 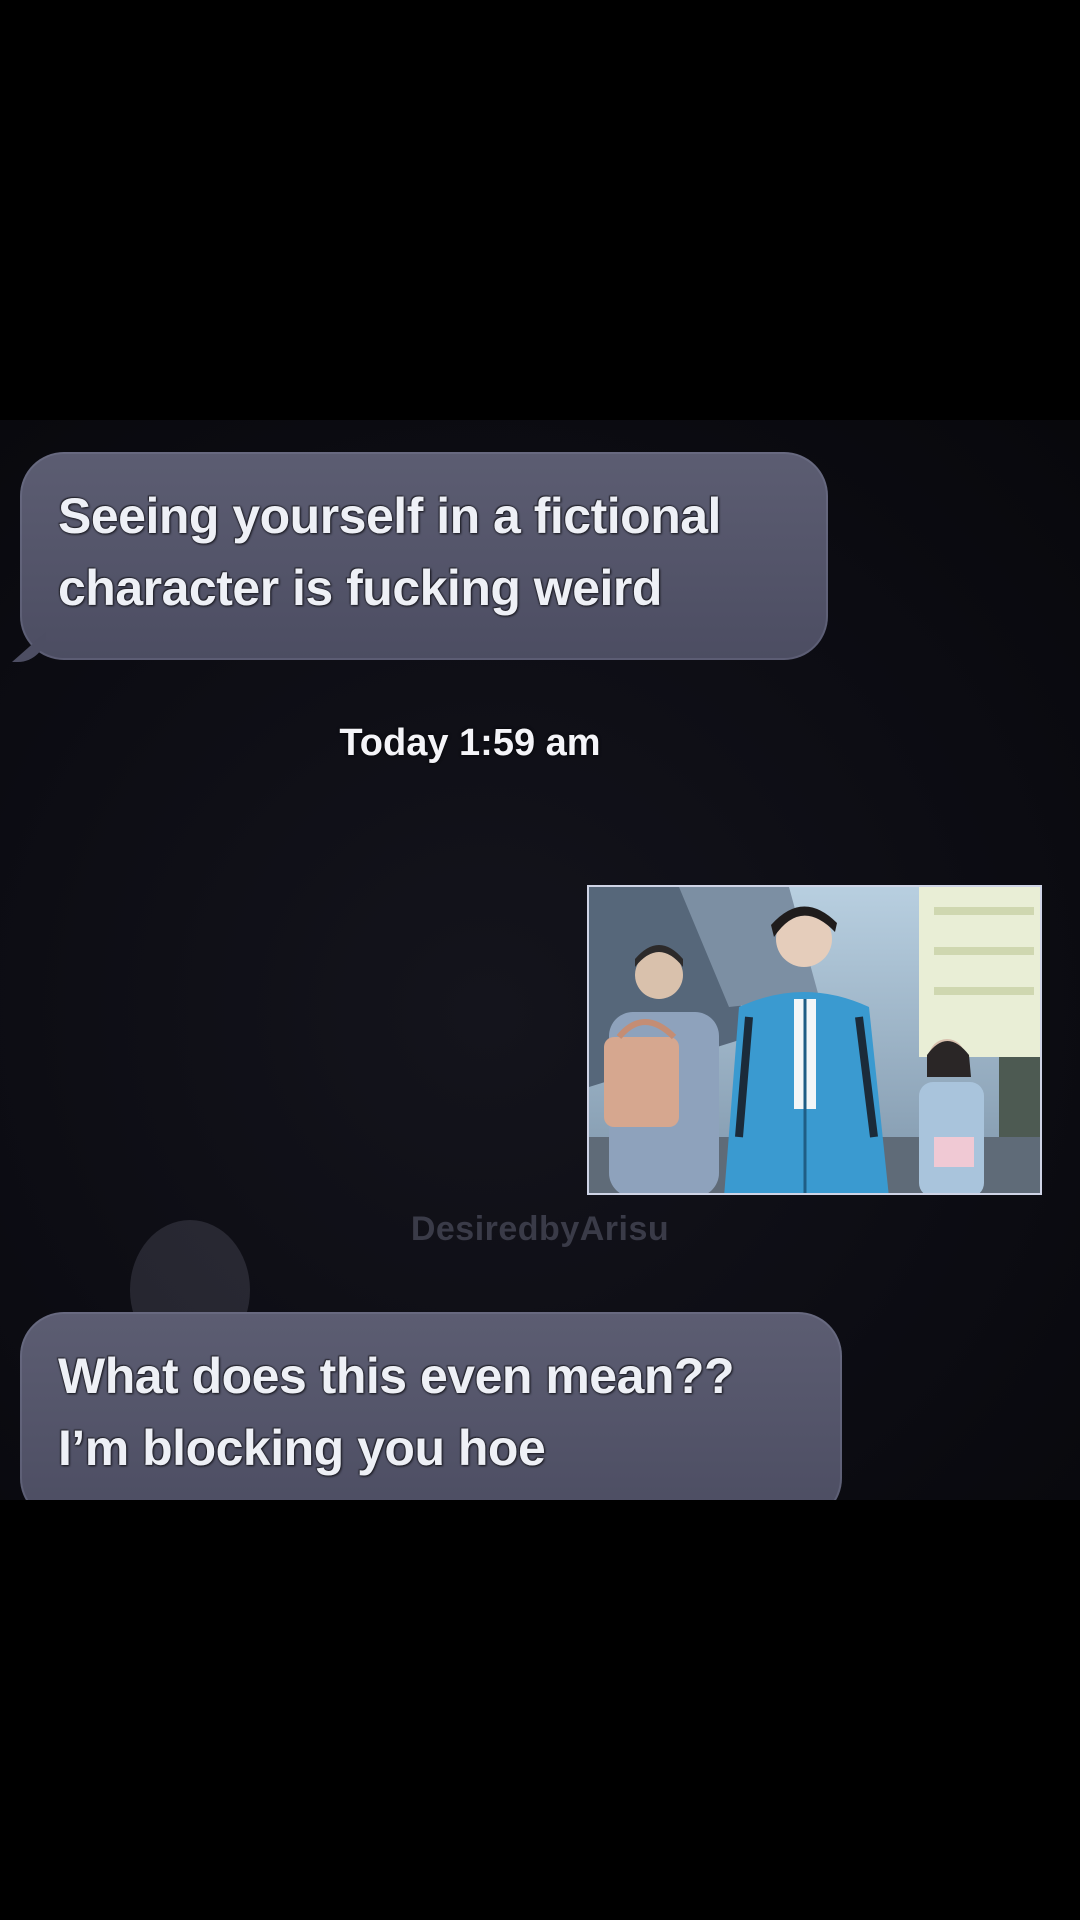 What do you see at coordinates (29, 647) in the screenshot?
I see `bubble-tail` at bounding box center [29, 647].